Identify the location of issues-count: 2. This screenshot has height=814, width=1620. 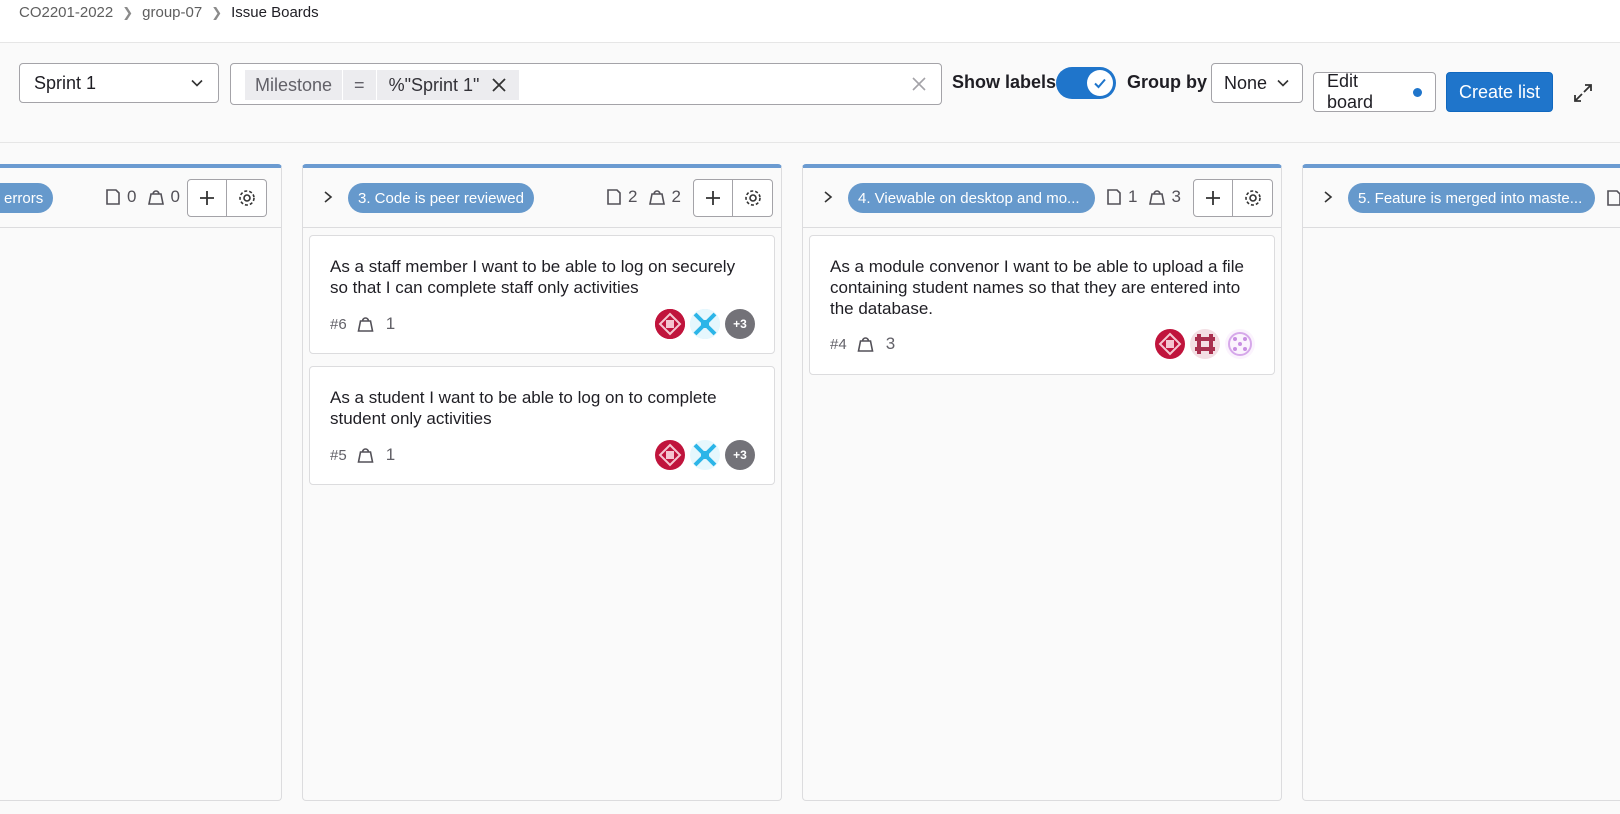
(633, 196).